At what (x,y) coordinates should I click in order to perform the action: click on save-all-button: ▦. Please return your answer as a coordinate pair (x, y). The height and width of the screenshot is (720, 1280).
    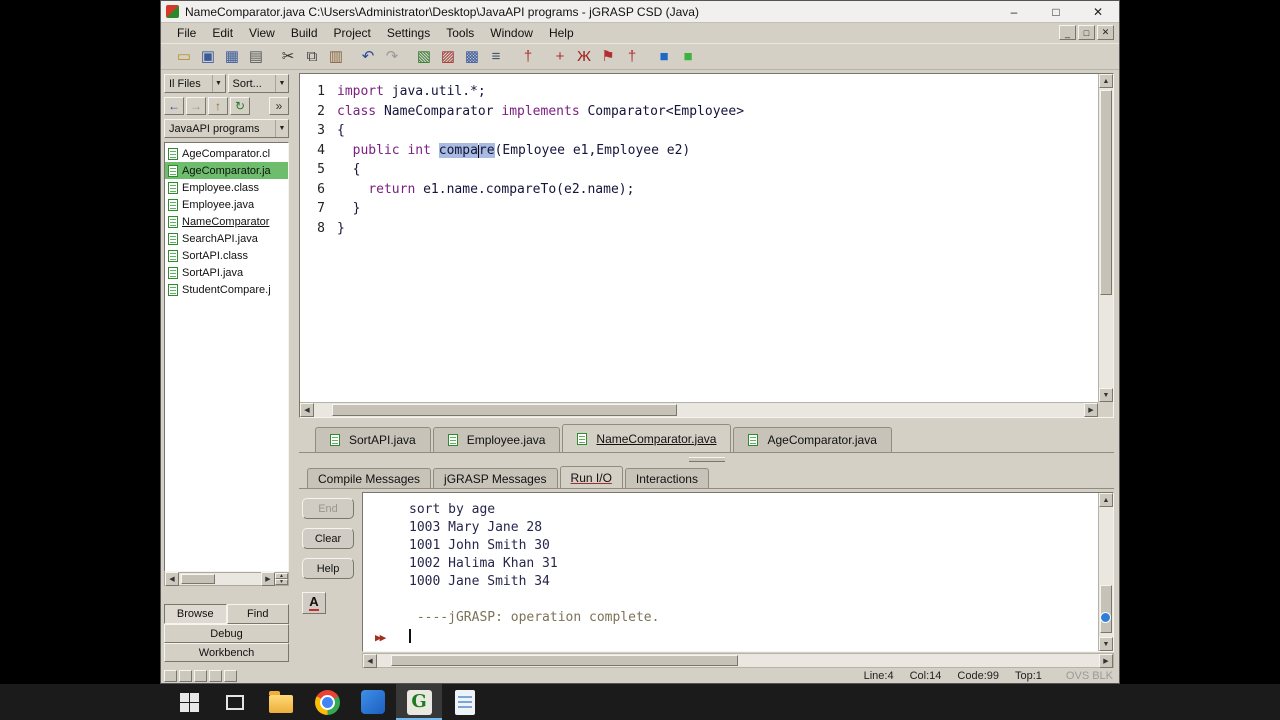
    Looking at the image, I should click on (232, 57).